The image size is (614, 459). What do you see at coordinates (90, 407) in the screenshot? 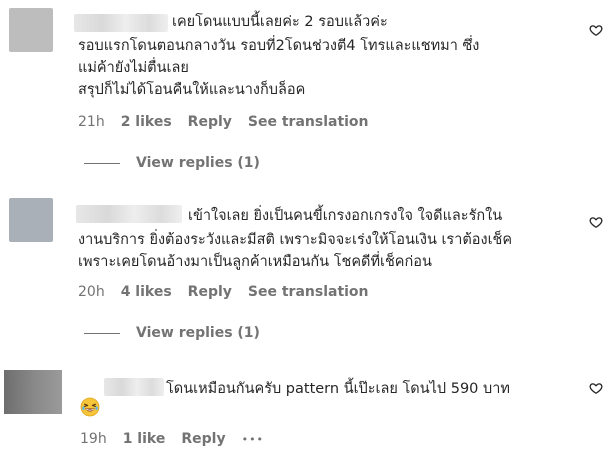
I see `laughing-face-emoji` at bounding box center [90, 407].